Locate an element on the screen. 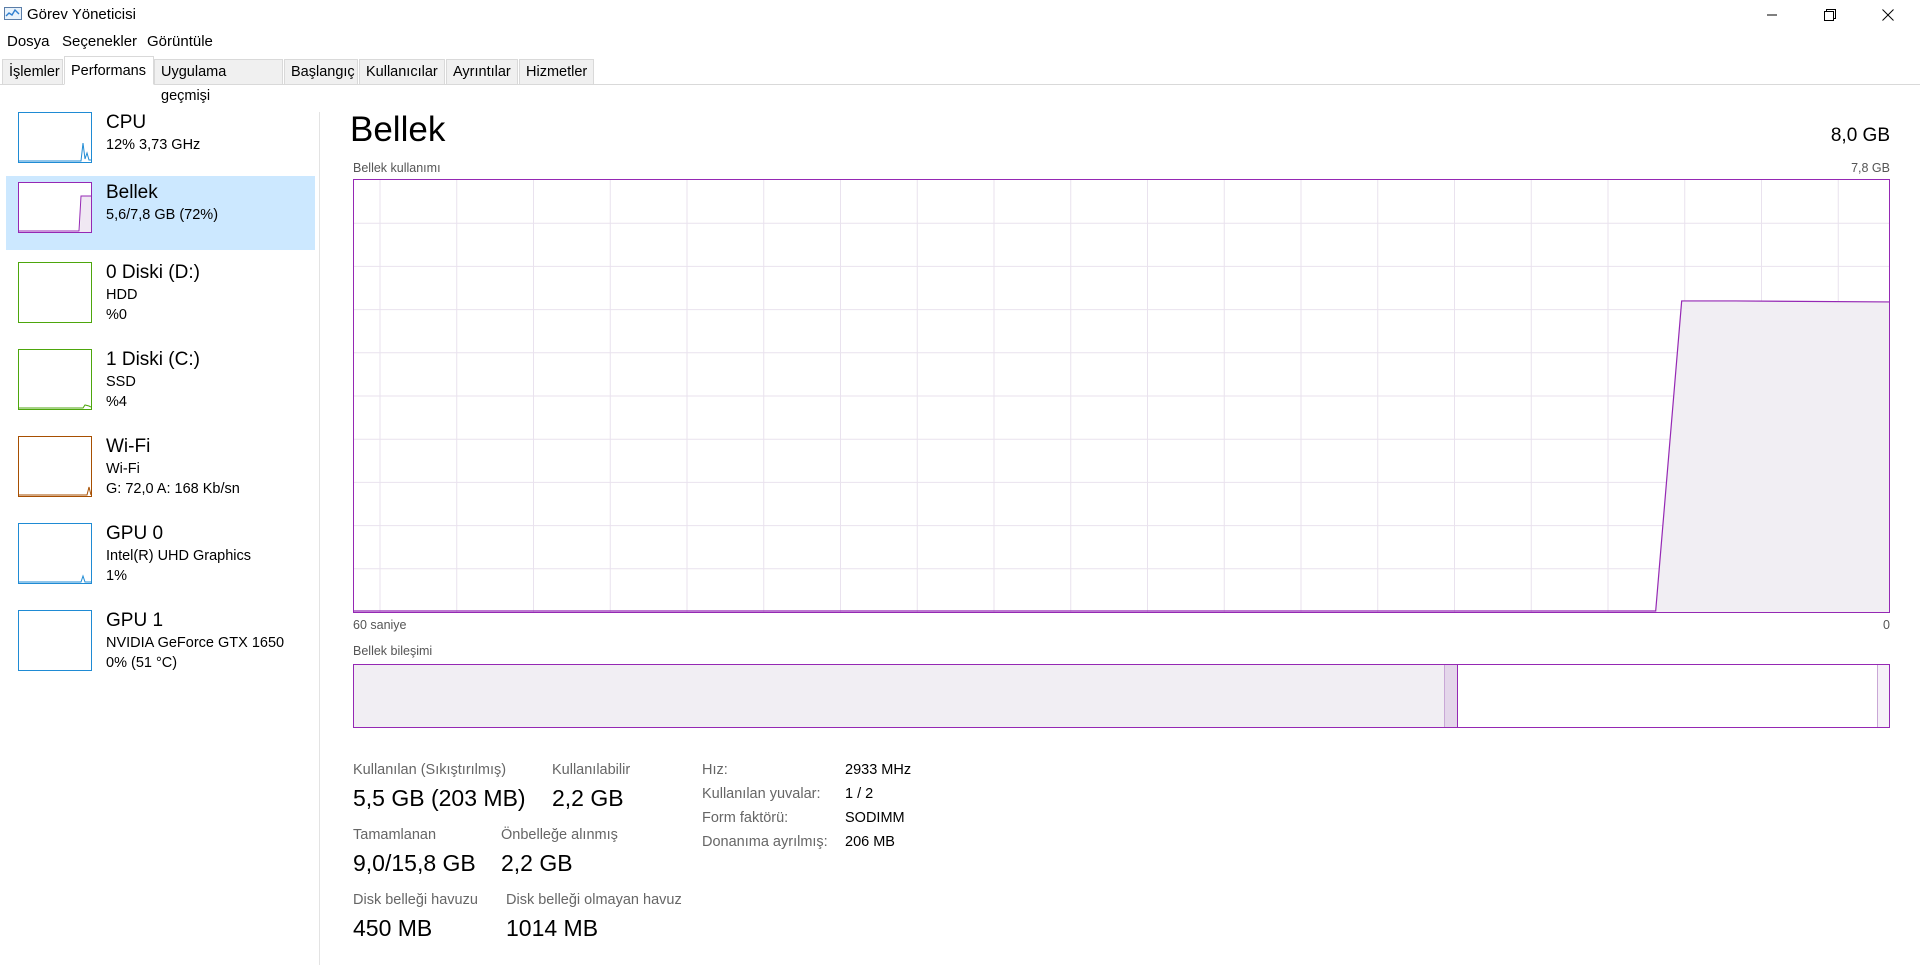 The height and width of the screenshot is (976, 1920). committed-label: Tamamlanan is located at coordinates (395, 835).